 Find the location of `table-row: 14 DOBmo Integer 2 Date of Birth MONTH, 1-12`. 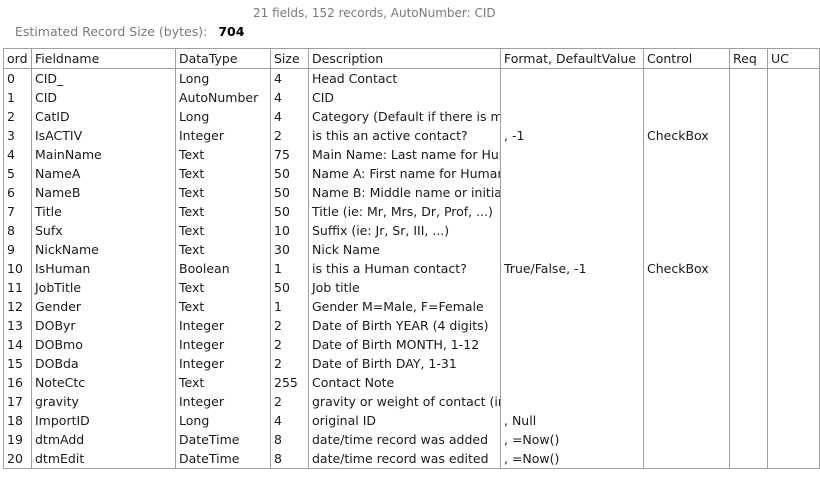

table-row: 14 DOBmo Integer 2 Date of Birth MONTH, 1-12 is located at coordinates (411, 344).